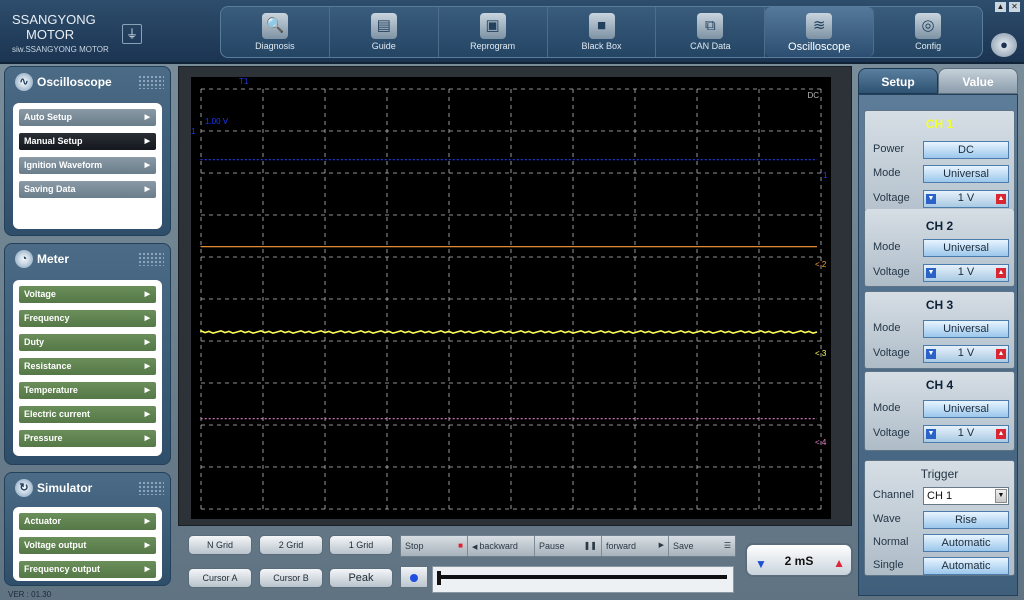 This screenshot has height=600, width=1024. What do you see at coordinates (87, 545) in the screenshot?
I see `menu-voltage-output: Voltage output ▶` at bounding box center [87, 545].